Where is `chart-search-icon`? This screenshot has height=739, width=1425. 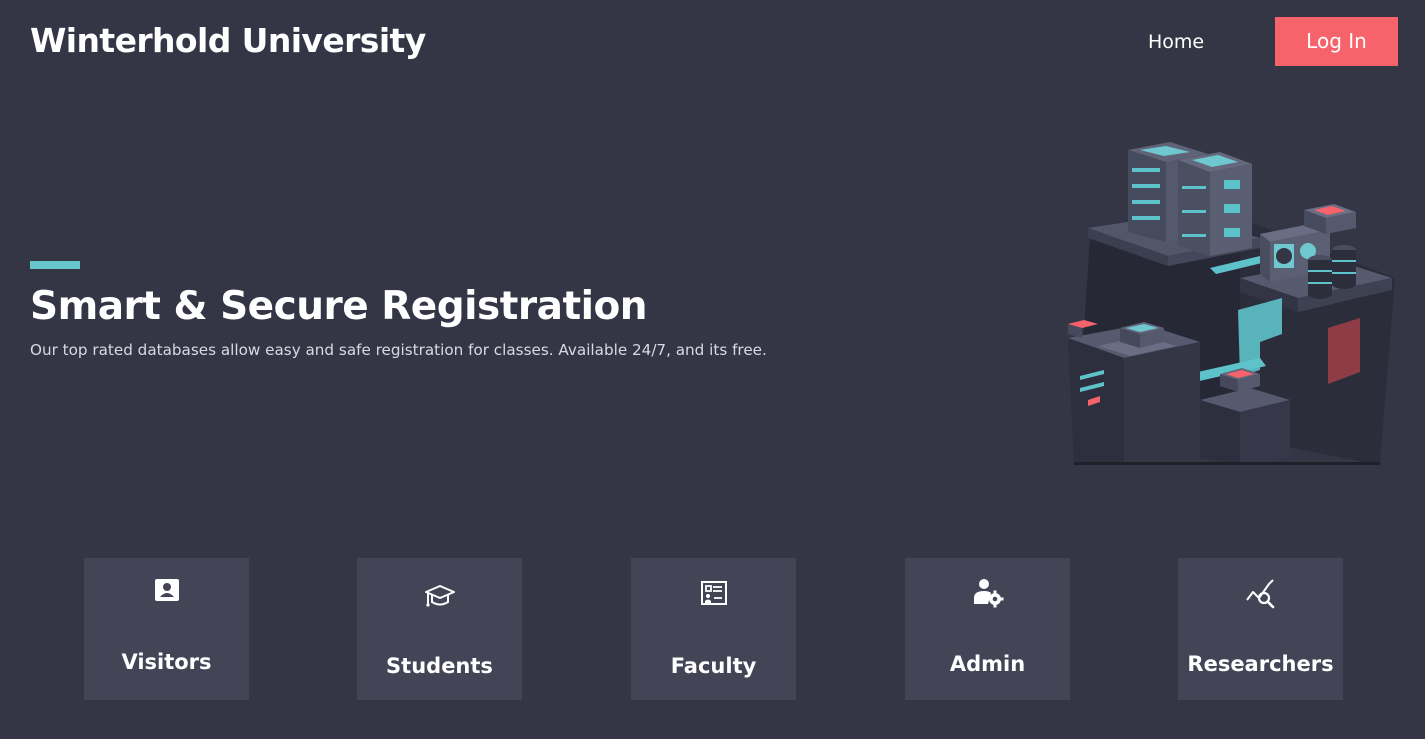 chart-search-icon is located at coordinates (1259, 594).